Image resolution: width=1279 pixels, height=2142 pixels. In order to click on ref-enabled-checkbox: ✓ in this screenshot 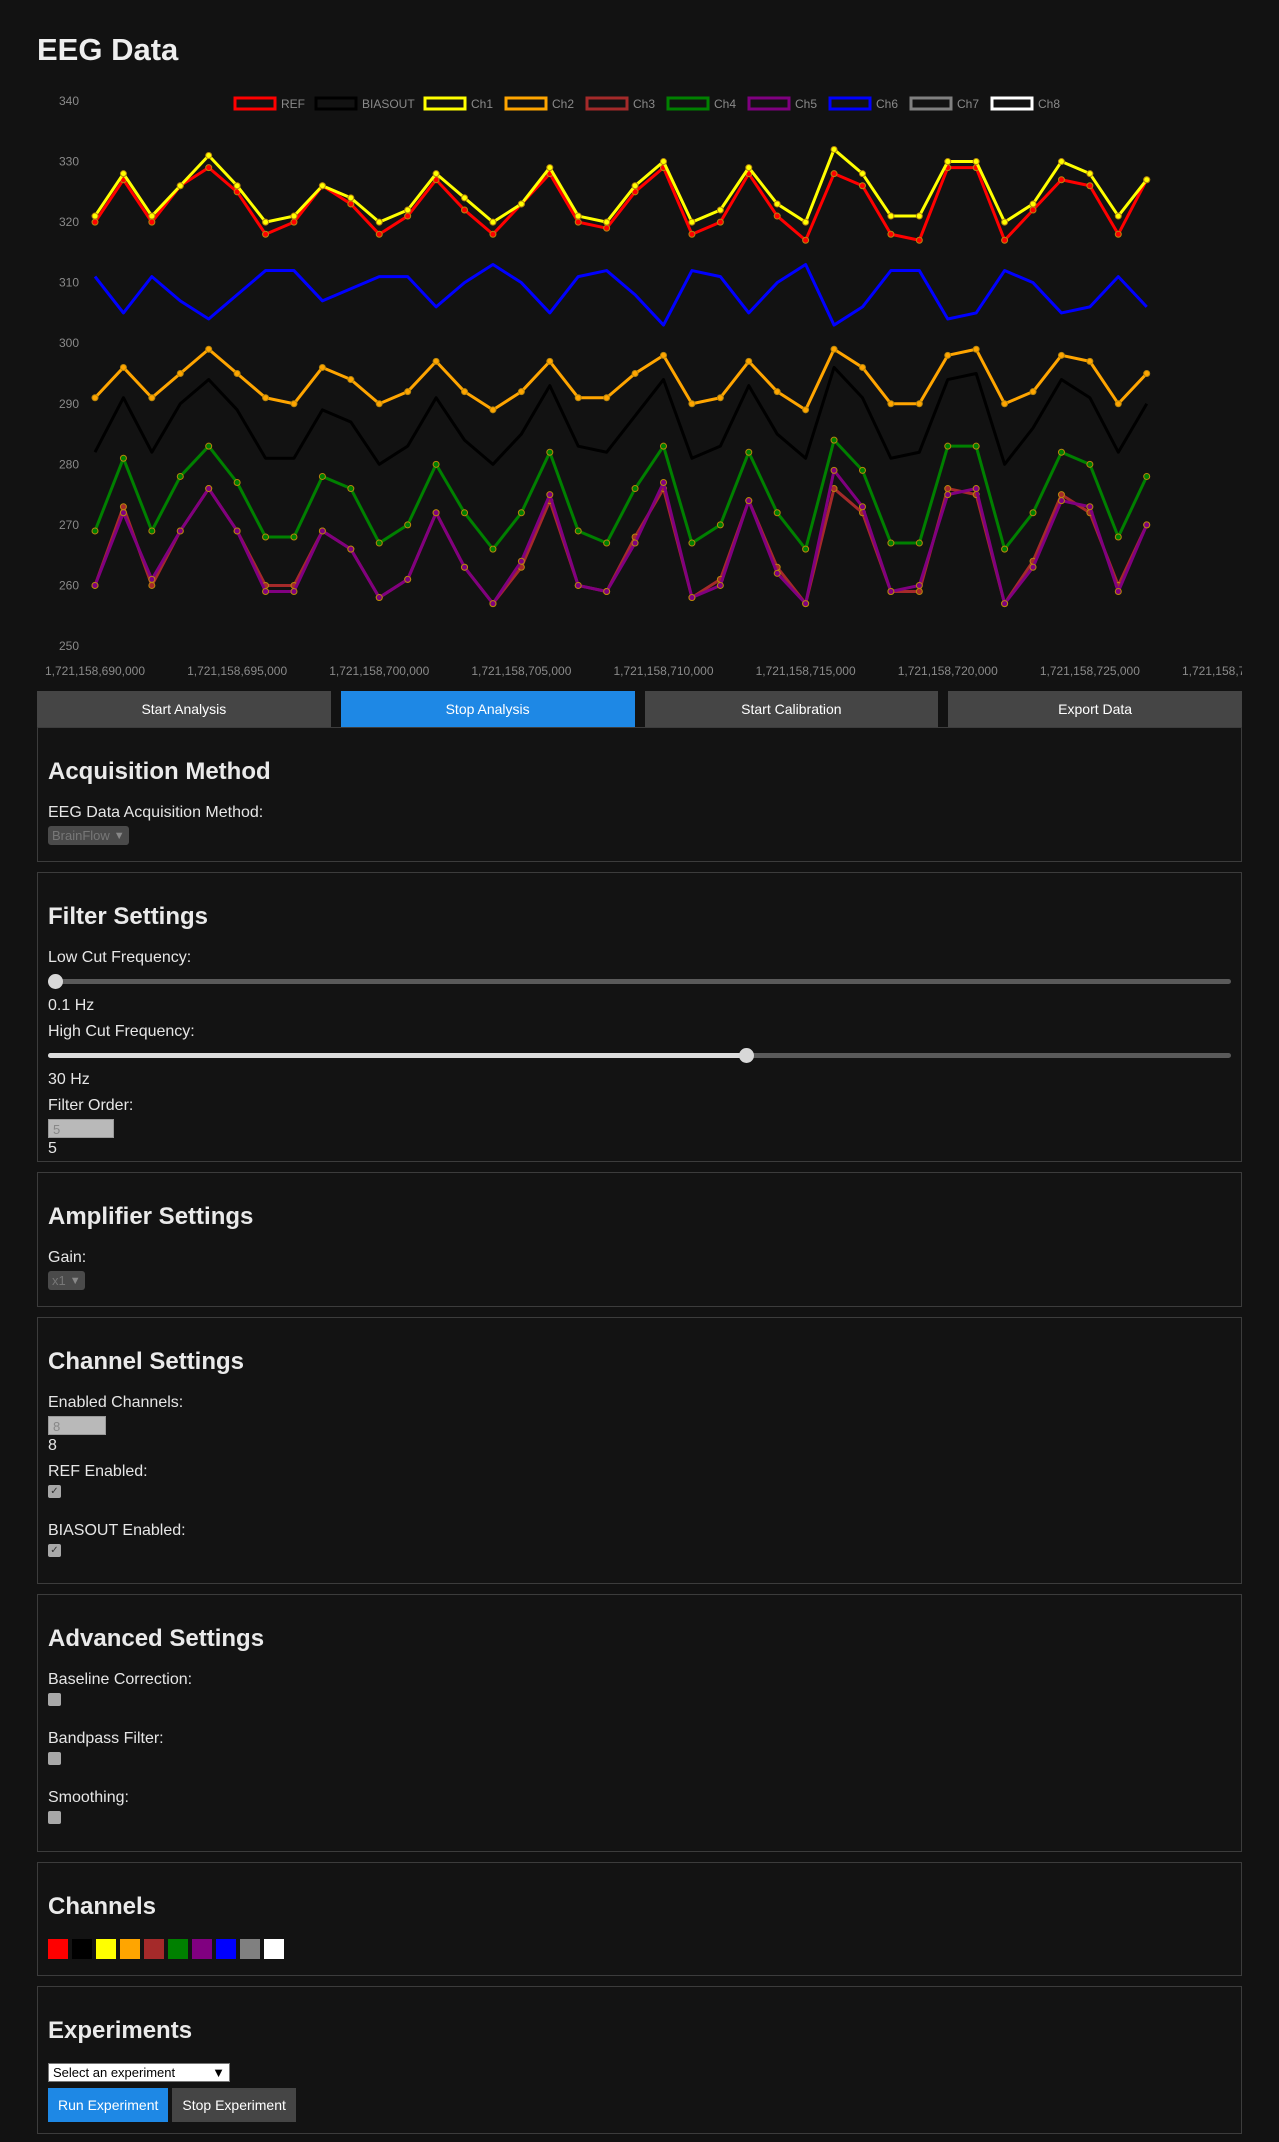, I will do `click(54, 1491)`.